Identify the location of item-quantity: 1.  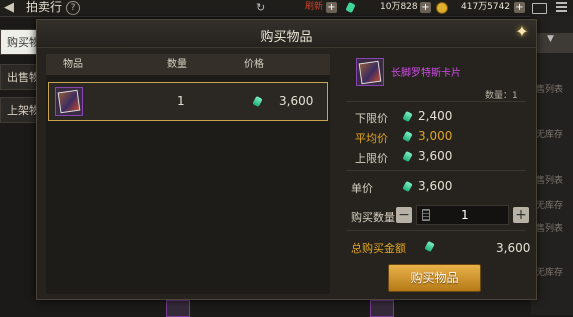
(181, 101).